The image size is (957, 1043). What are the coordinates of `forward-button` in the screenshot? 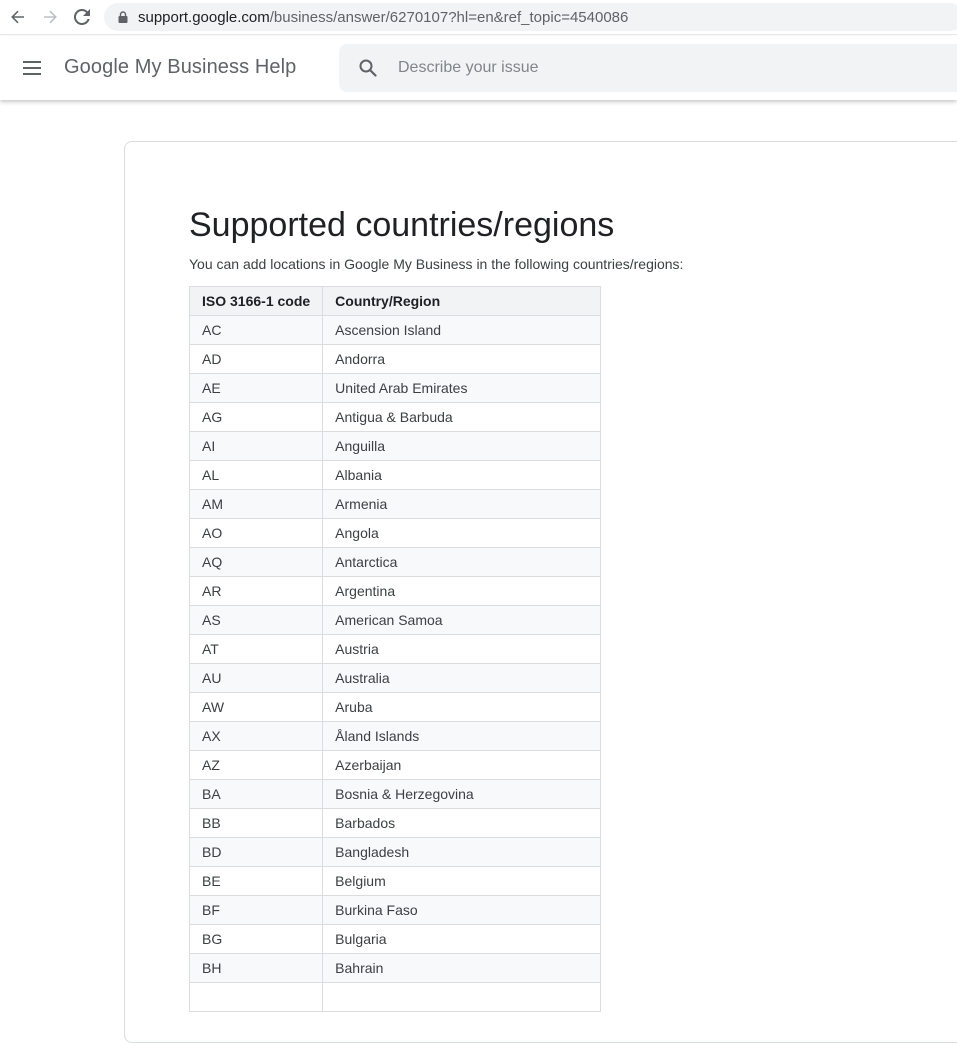 It's located at (50, 17).